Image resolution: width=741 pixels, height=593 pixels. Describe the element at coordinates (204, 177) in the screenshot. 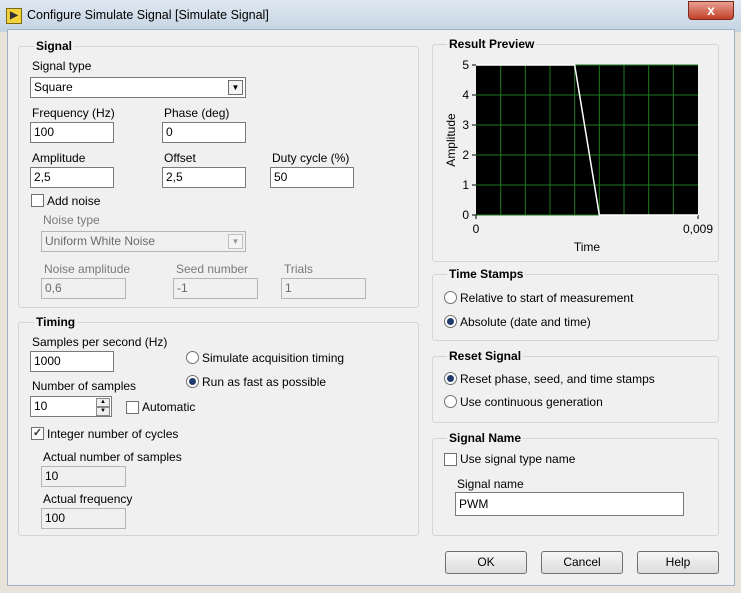

I see `offset-input: 2,5` at that location.